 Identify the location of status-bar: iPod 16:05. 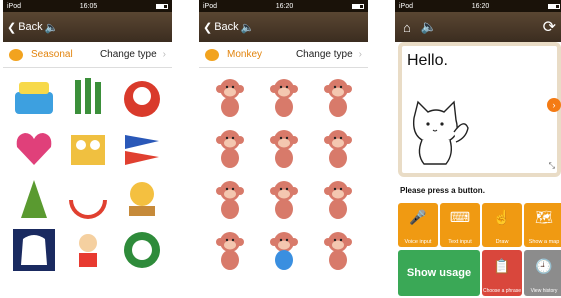
(87, 6).